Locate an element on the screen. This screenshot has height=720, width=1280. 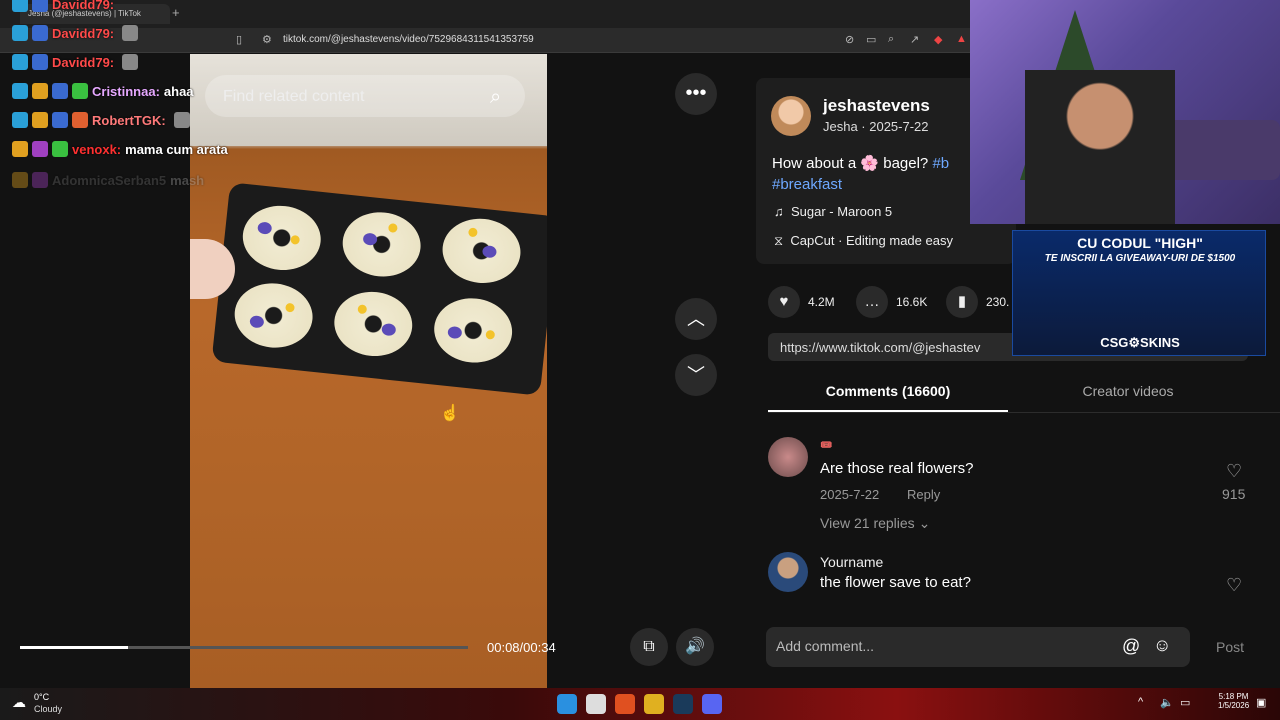
hashtag-link: #b is located at coordinates (940, 163).